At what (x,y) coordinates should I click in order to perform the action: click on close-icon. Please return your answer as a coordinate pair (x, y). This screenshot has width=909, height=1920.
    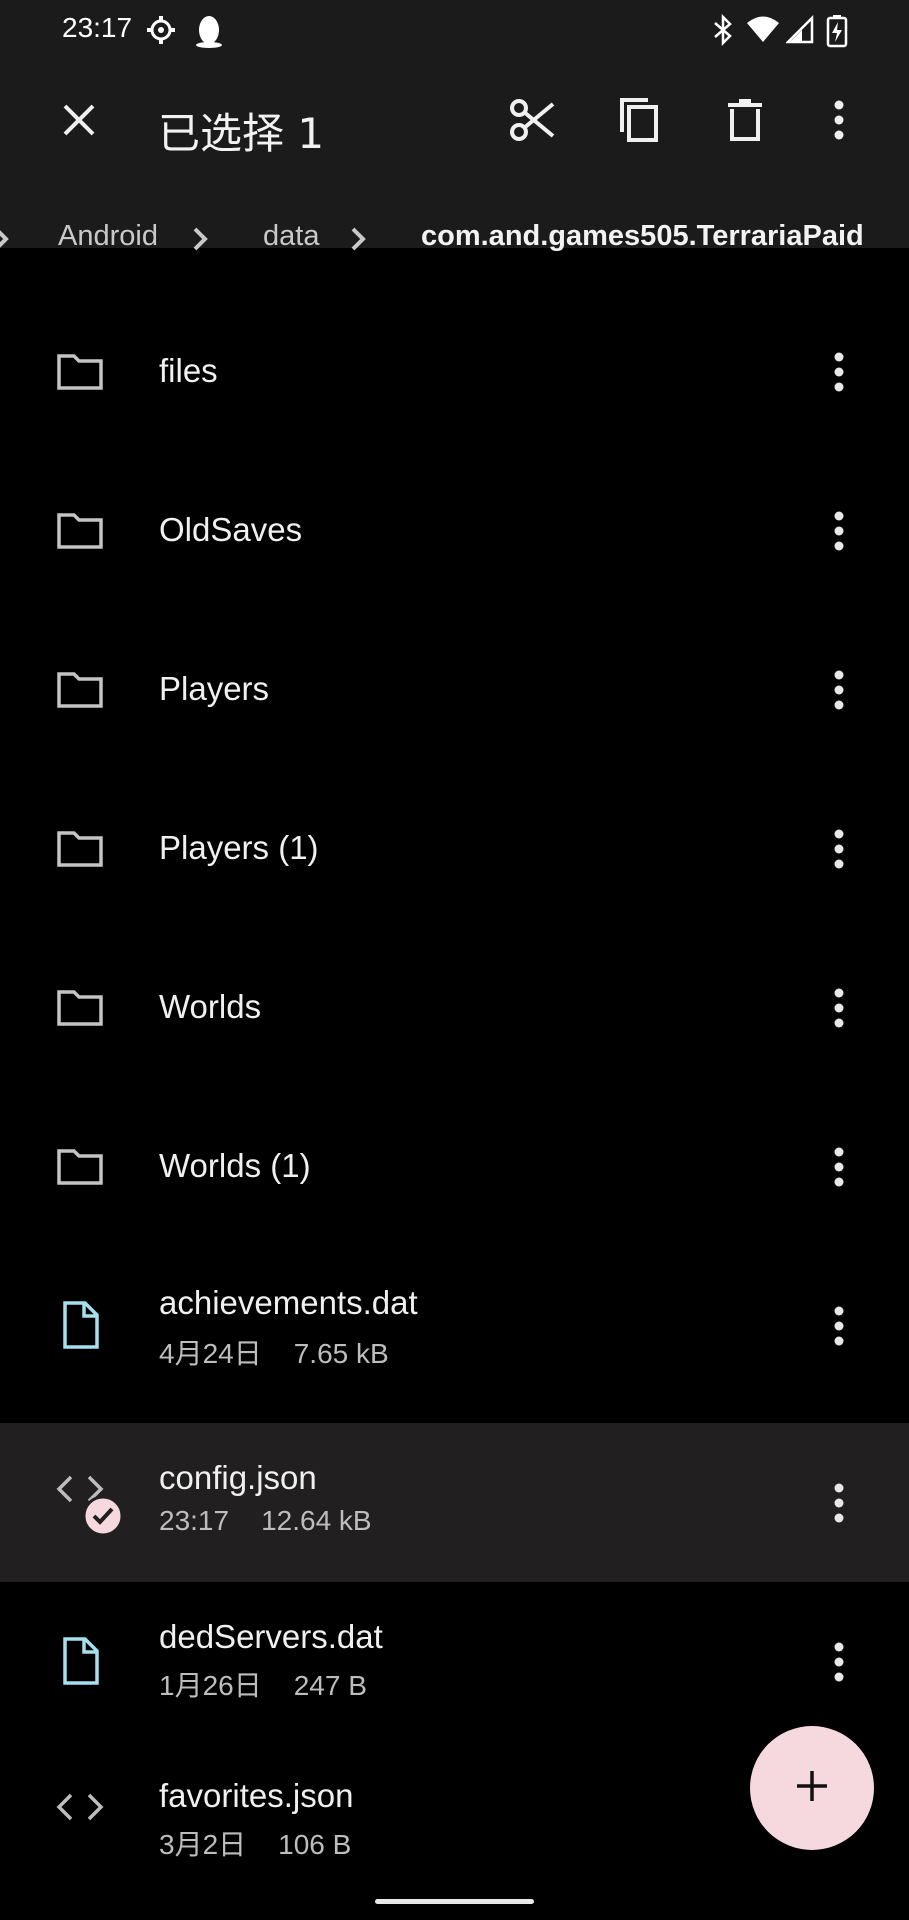
    Looking at the image, I should click on (79, 122).